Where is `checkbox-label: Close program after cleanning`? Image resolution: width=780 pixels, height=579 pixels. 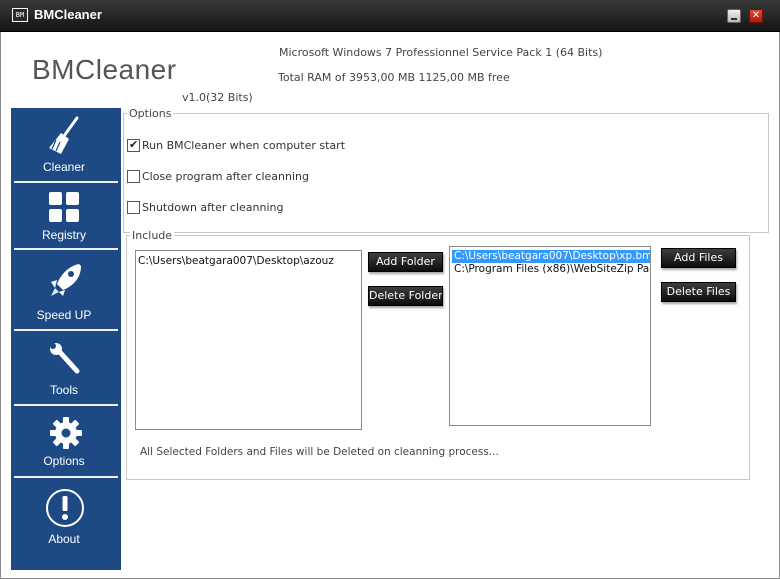 checkbox-label: Close program after cleanning is located at coordinates (225, 176).